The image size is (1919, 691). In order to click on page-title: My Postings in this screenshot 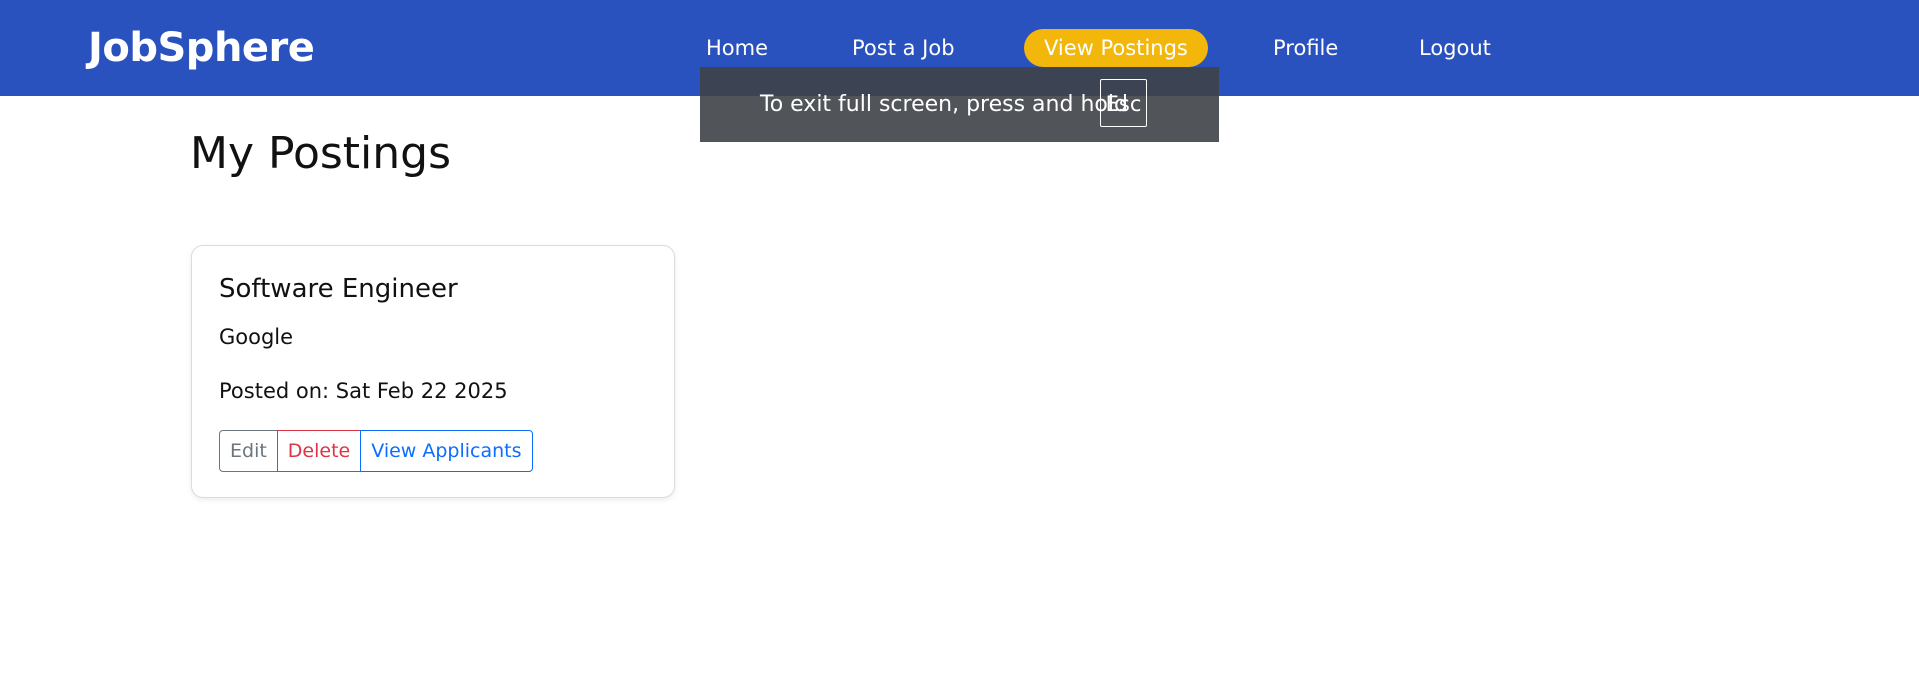, I will do `click(321, 153)`.